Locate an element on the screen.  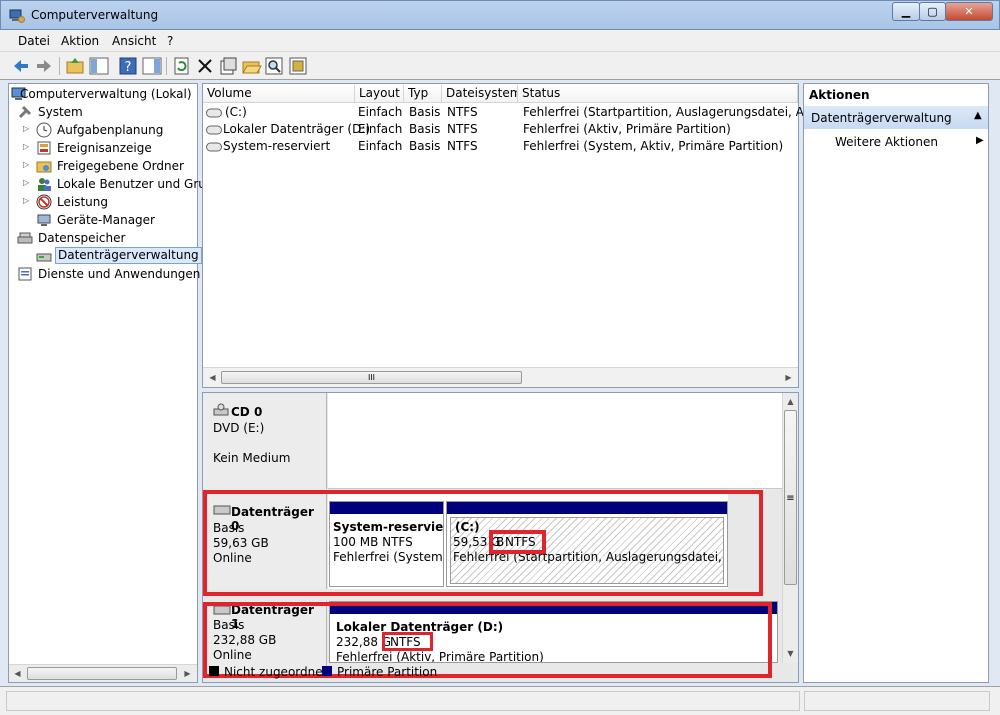
toolbar: ? is located at coordinates (500, 66).